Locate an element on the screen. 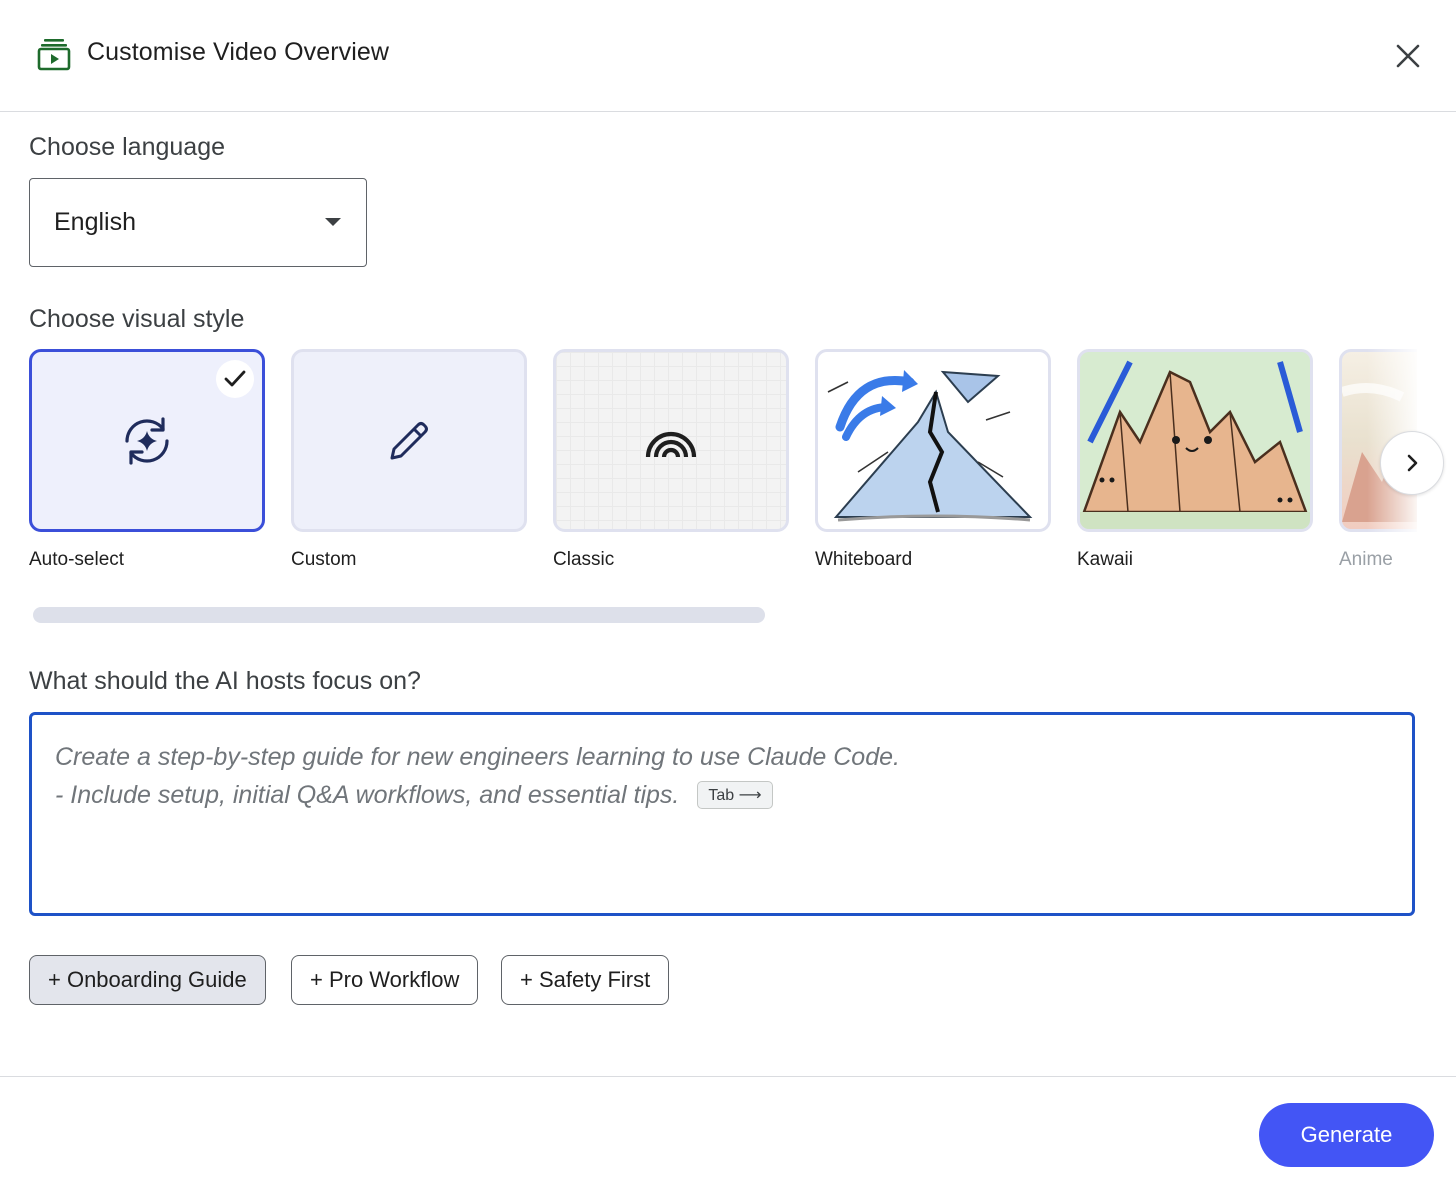 The width and height of the screenshot is (1456, 1181). chip-pro-workflow: + Pro Workflow is located at coordinates (385, 980).